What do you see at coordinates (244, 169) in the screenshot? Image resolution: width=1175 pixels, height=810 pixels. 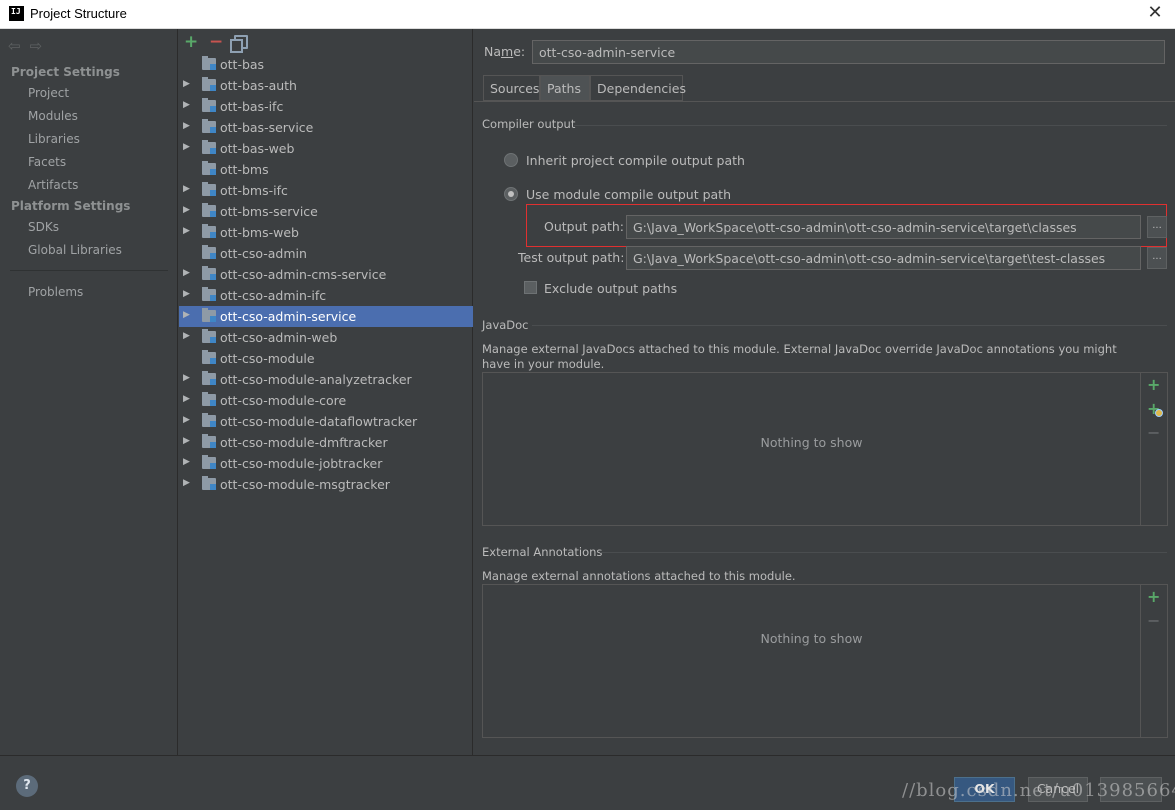 I see `module-name: ott-bms` at bounding box center [244, 169].